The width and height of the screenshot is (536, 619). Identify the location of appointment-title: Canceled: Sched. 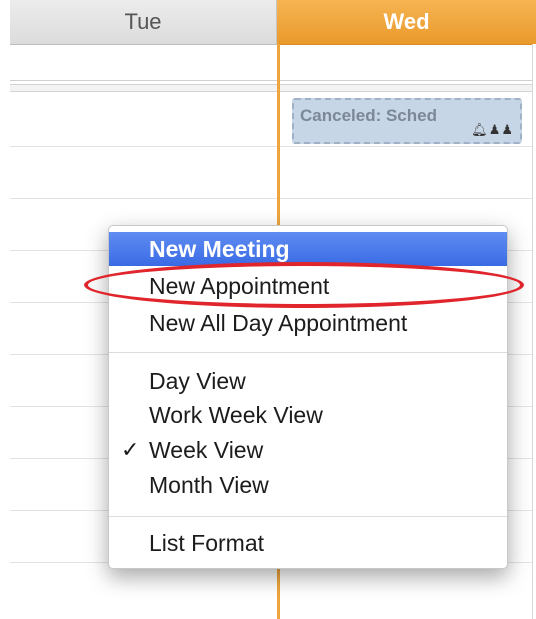
(368, 115).